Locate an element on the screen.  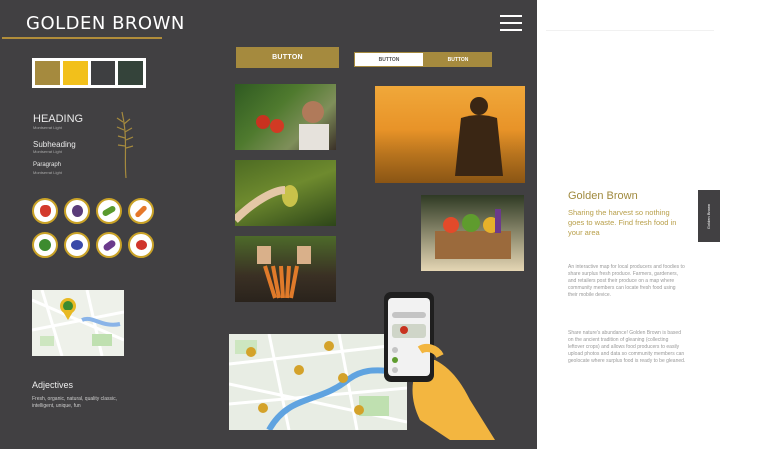
button-group-sample: BUTTON BUTTON is located at coordinates (423, 59).